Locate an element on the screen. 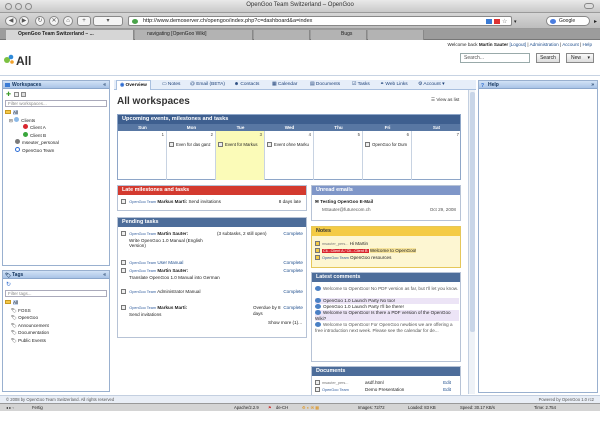 Image resolution: width=600 pixels, height=438 pixels. help-link: Help is located at coordinates (587, 44).